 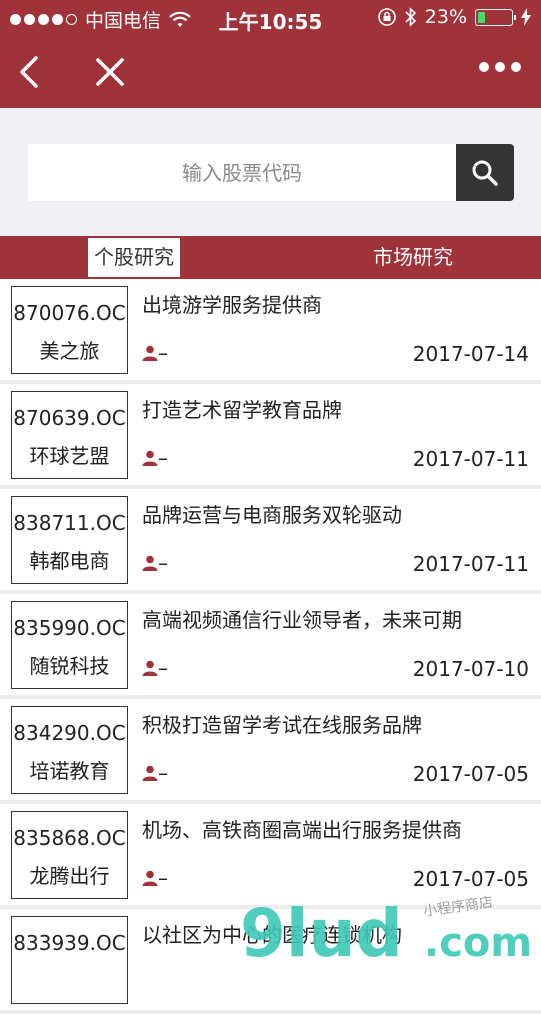 What do you see at coordinates (69, 666) in the screenshot?
I see `stock-name: 随锐科技` at bounding box center [69, 666].